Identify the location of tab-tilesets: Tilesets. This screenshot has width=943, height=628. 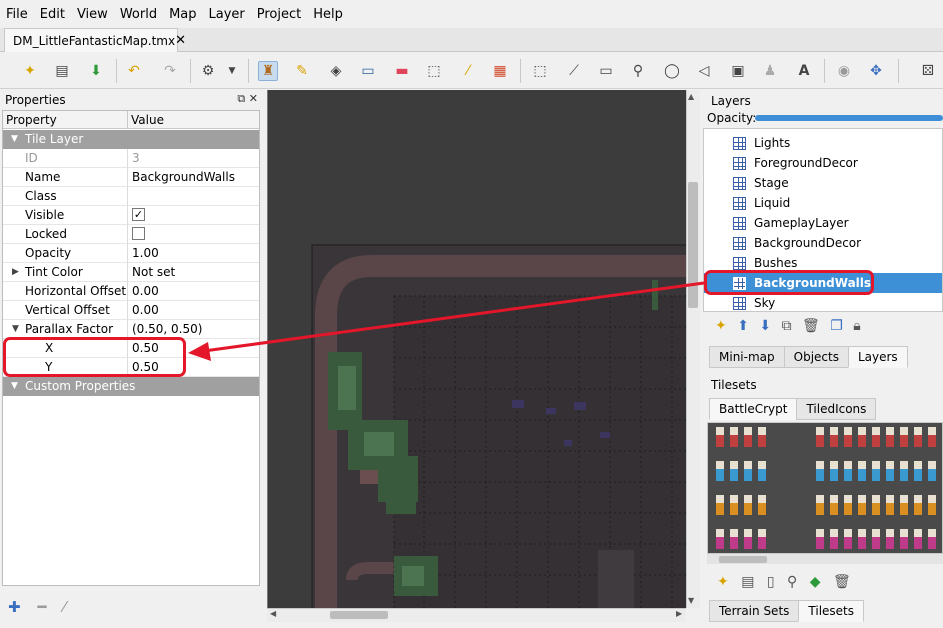
(831, 611).